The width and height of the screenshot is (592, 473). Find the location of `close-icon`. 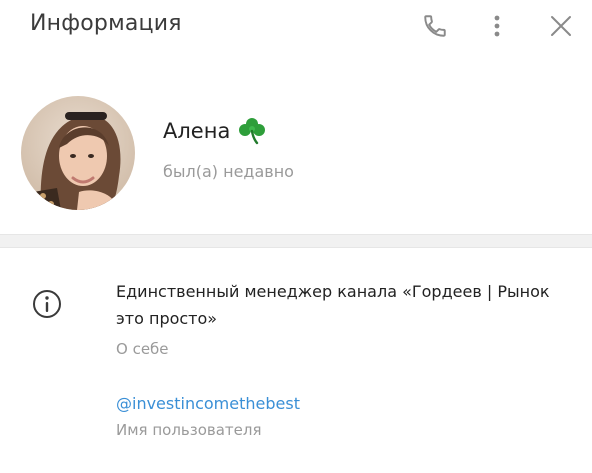

close-icon is located at coordinates (561, 26).